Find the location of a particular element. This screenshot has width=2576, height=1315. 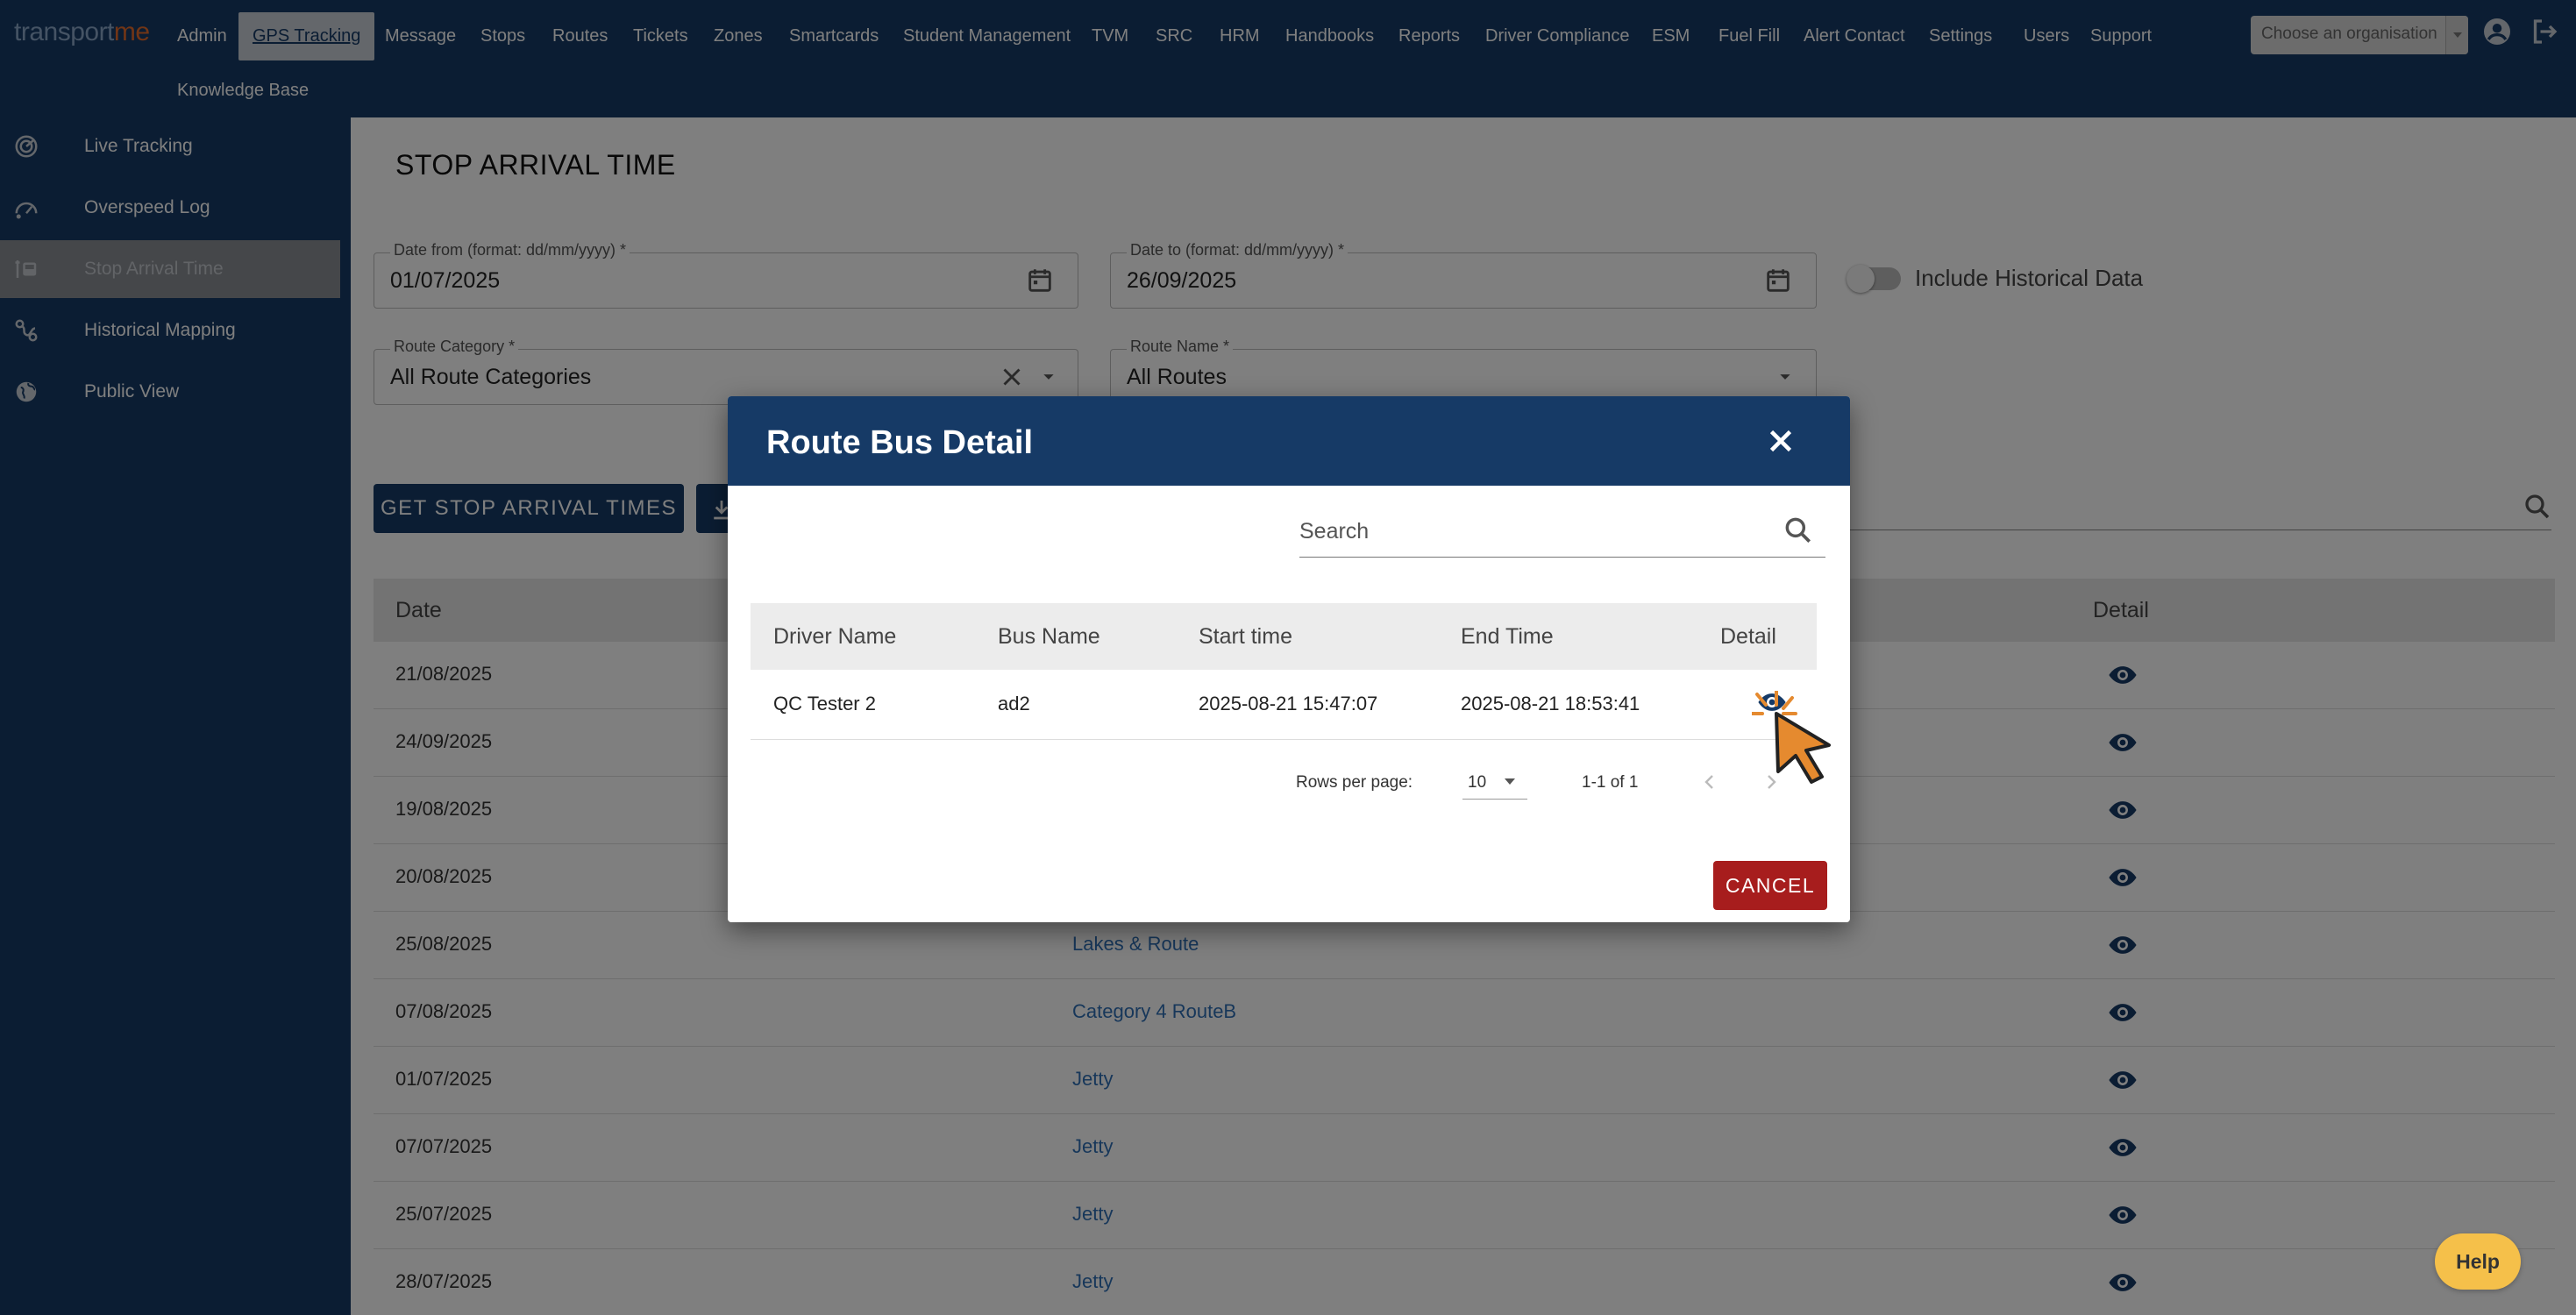

rows-per-page-label: Rows per page: is located at coordinates (1354, 782).